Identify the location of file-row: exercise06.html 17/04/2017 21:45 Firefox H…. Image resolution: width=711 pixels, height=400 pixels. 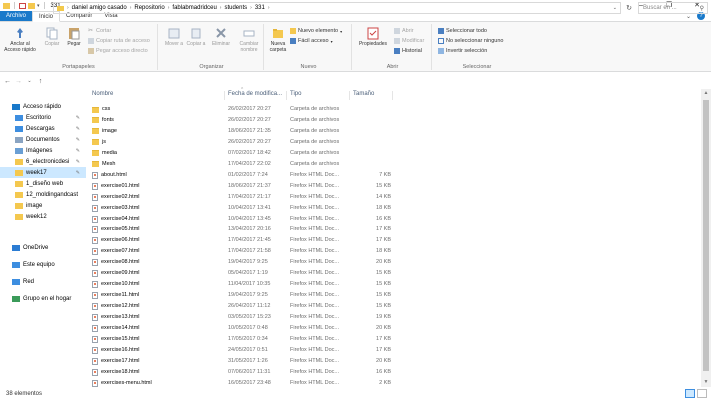
(339, 240).